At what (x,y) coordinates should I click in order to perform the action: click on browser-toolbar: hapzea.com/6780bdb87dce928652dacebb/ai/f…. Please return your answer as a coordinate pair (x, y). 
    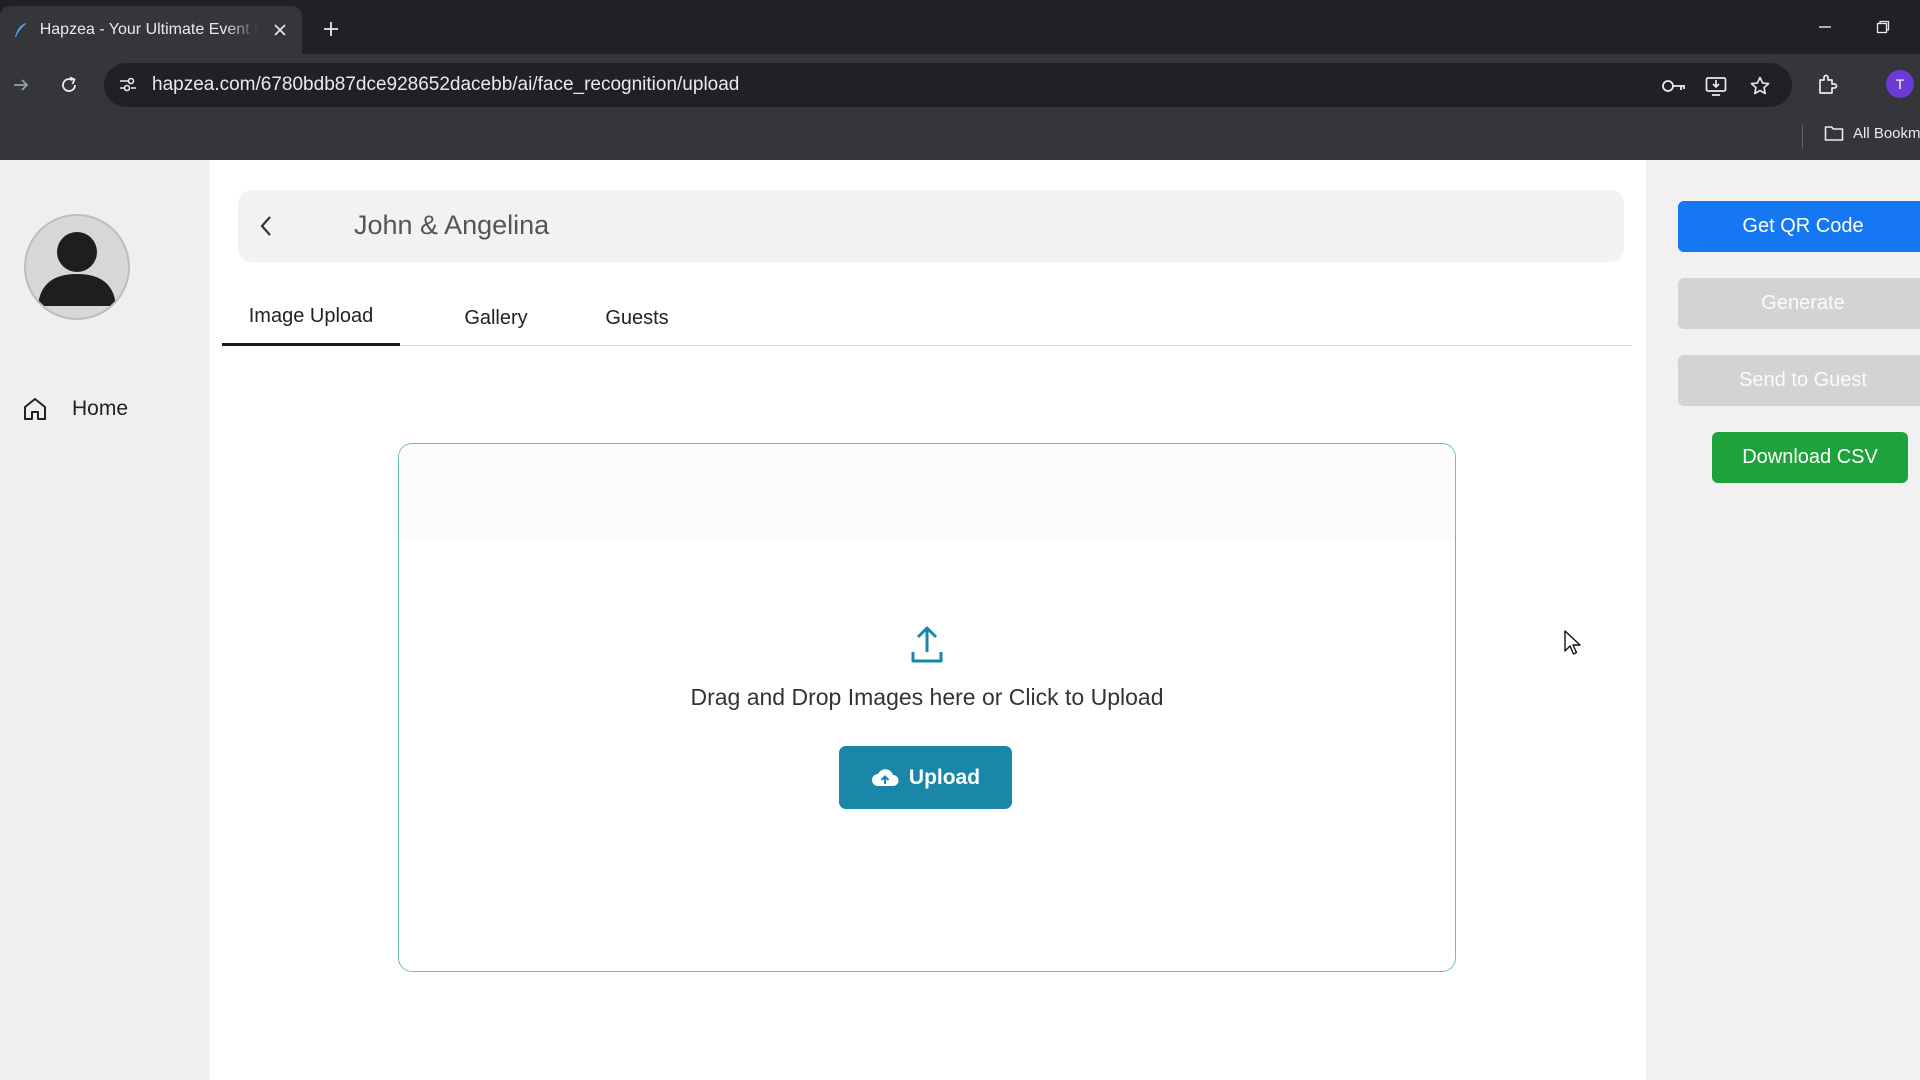
    Looking at the image, I should click on (960, 85).